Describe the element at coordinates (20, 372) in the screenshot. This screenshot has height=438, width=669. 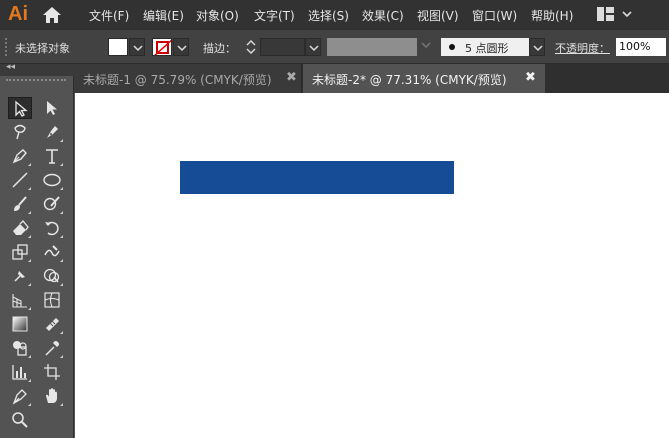
I see `column-graph-tool-icon` at that location.